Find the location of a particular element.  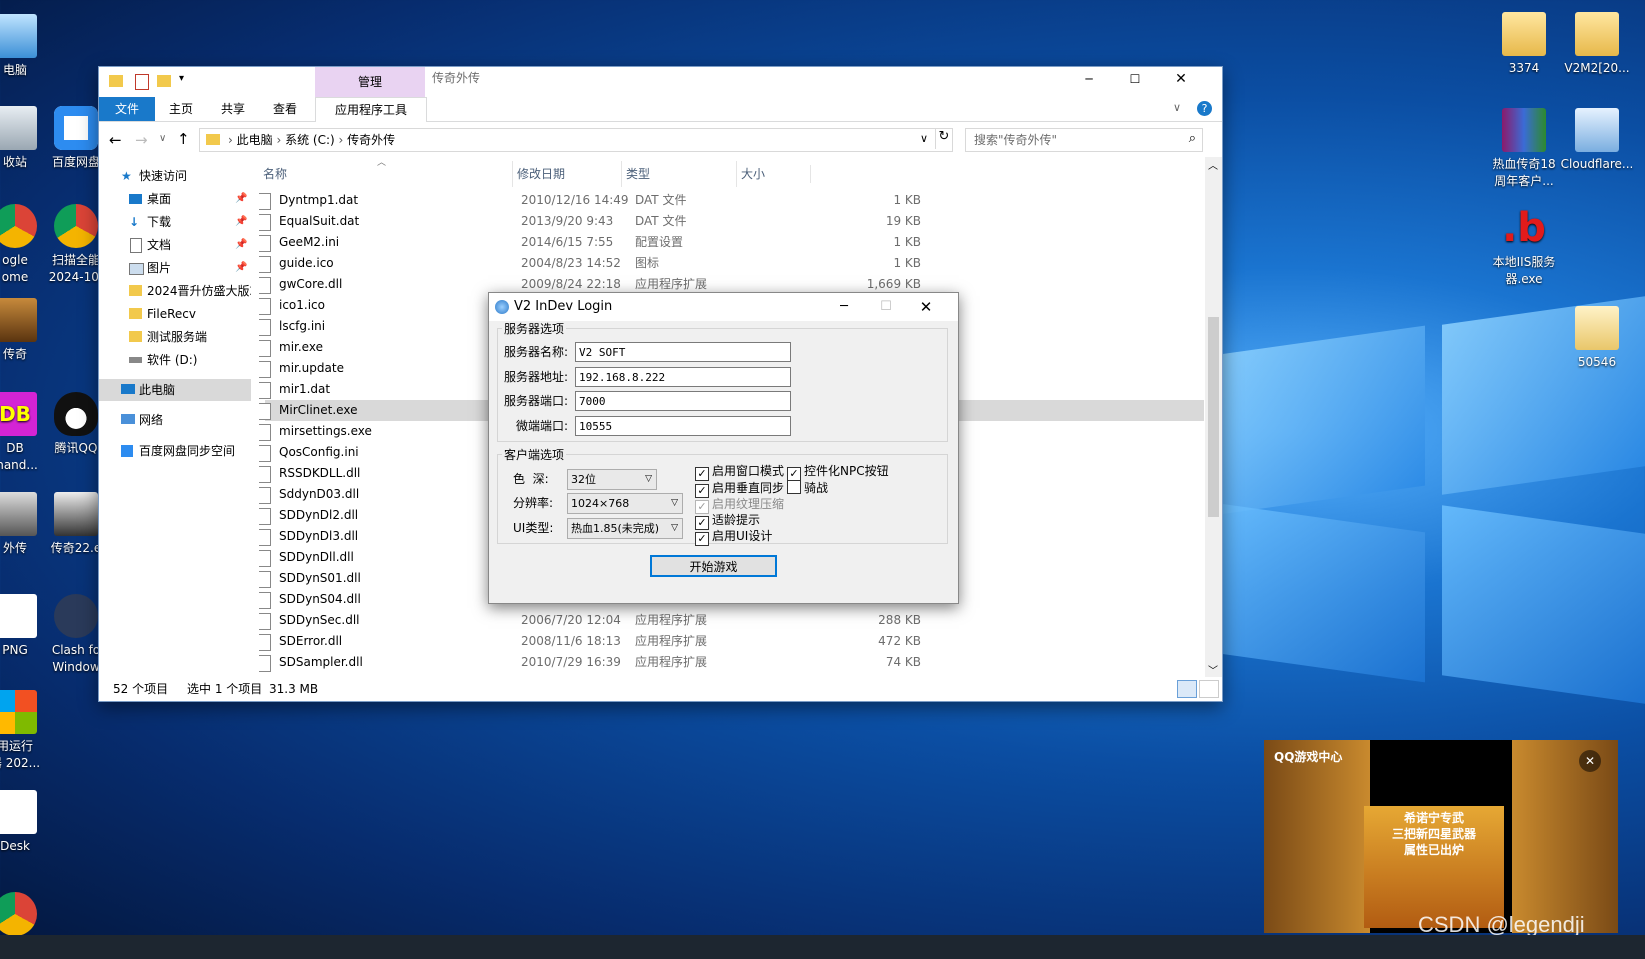

breadcrumb-this-pc: 此电脑 is located at coordinates (255, 140).